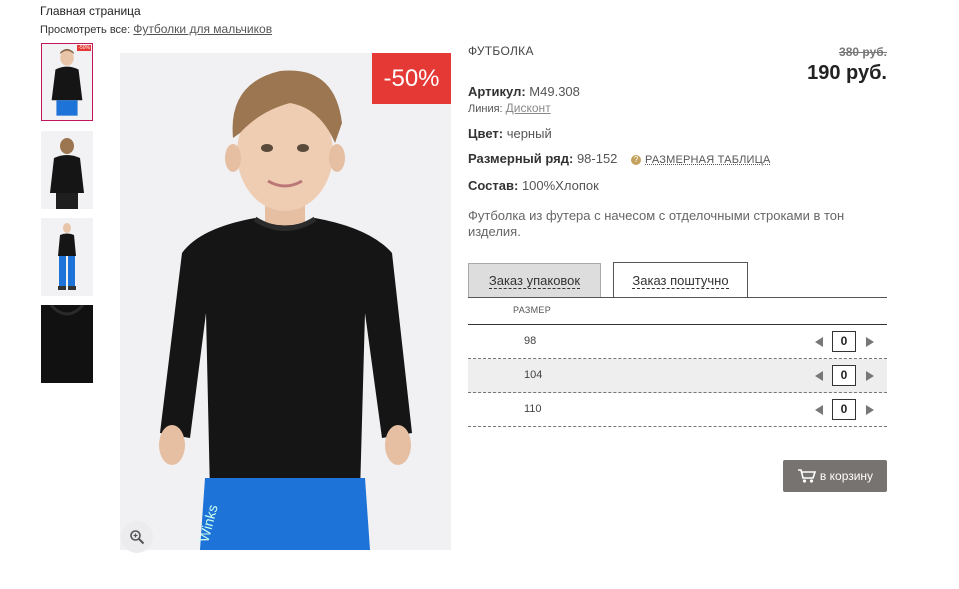 The width and height of the screenshot is (959, 589). What do you see at coordinates (521, 158) in the screenshot?
I see `size-range-label: Размерный ряд:` at bounding box center [521, 158].